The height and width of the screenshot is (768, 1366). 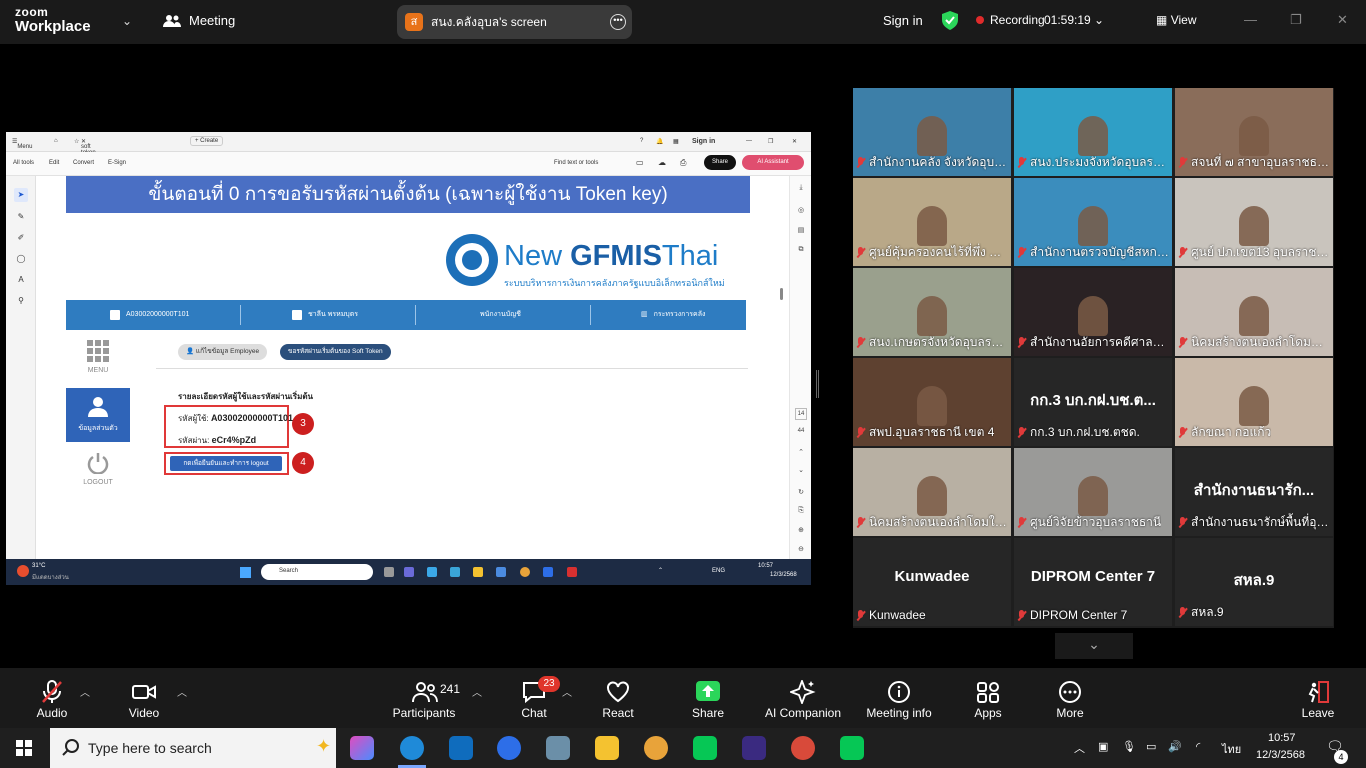 I want to click on chat-button: 23 Chat, so click(x=535, y=698).